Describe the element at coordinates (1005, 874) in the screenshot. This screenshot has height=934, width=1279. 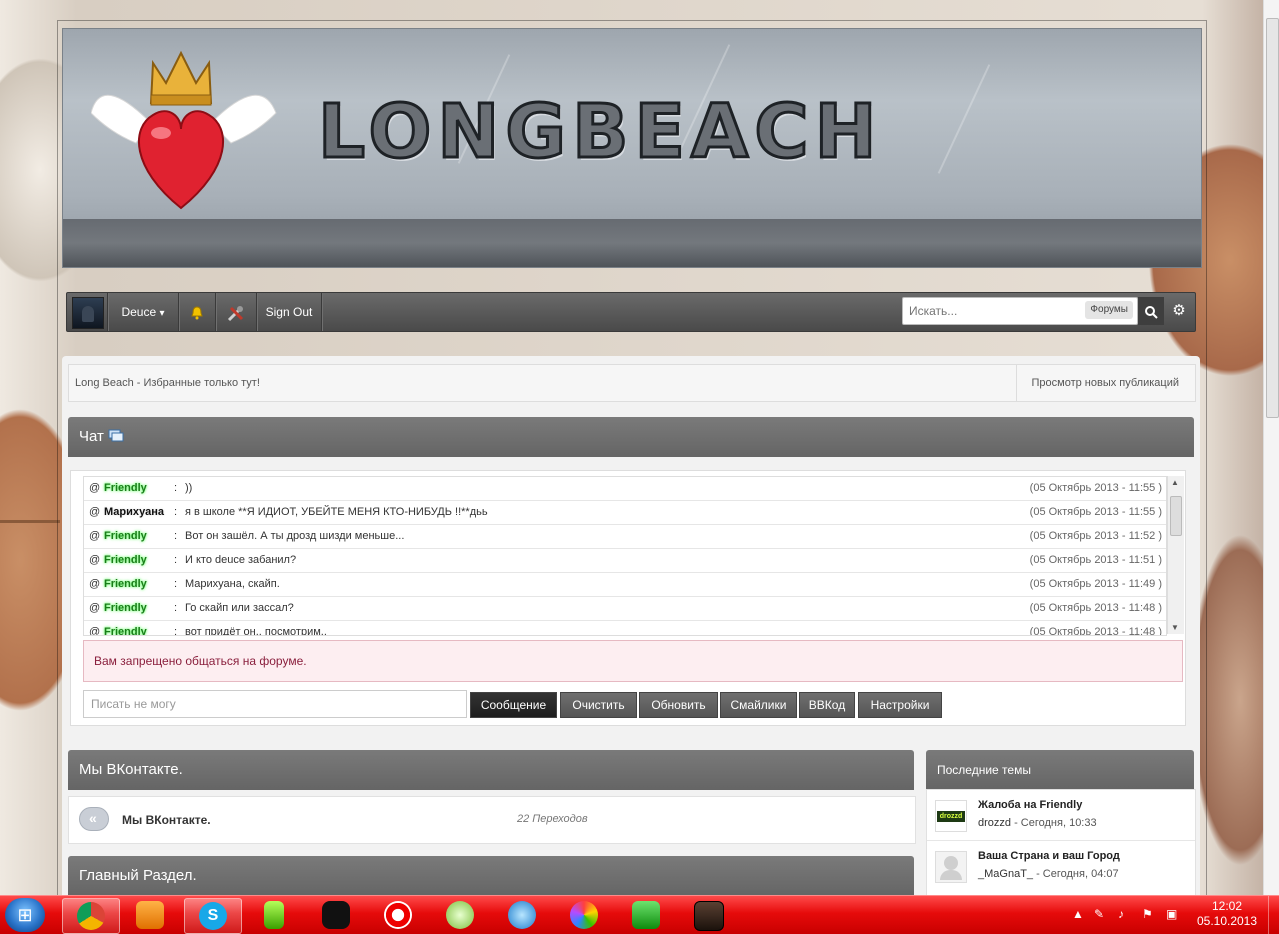
I see `topic-author-link: _MaGnaT_` at that location.